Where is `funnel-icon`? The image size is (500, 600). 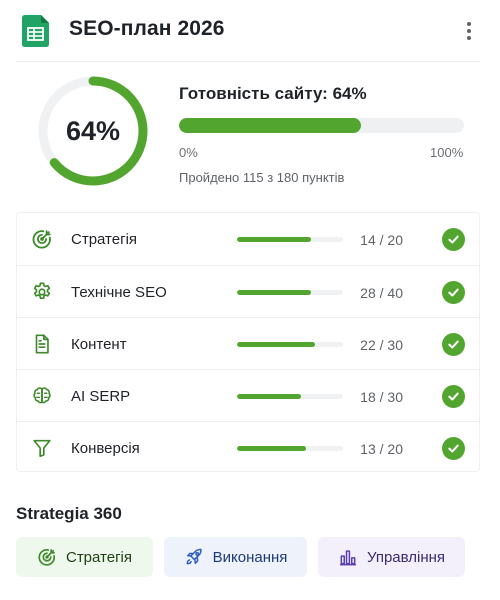 funnel-icon is located at coordinates (42, 448).